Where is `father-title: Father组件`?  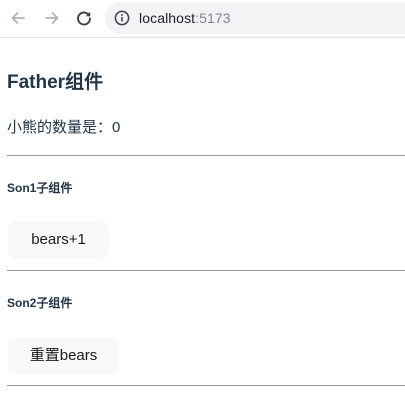 father-title: Father组件 is located at coordinates (55, 82).